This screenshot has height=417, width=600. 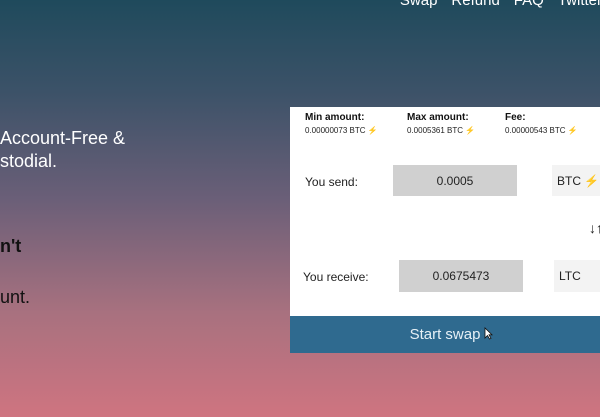 What do you see at coordinates (11, 246) in the screenshot?
I see `hero-line-3: n't` at bounding box center [11, 246].